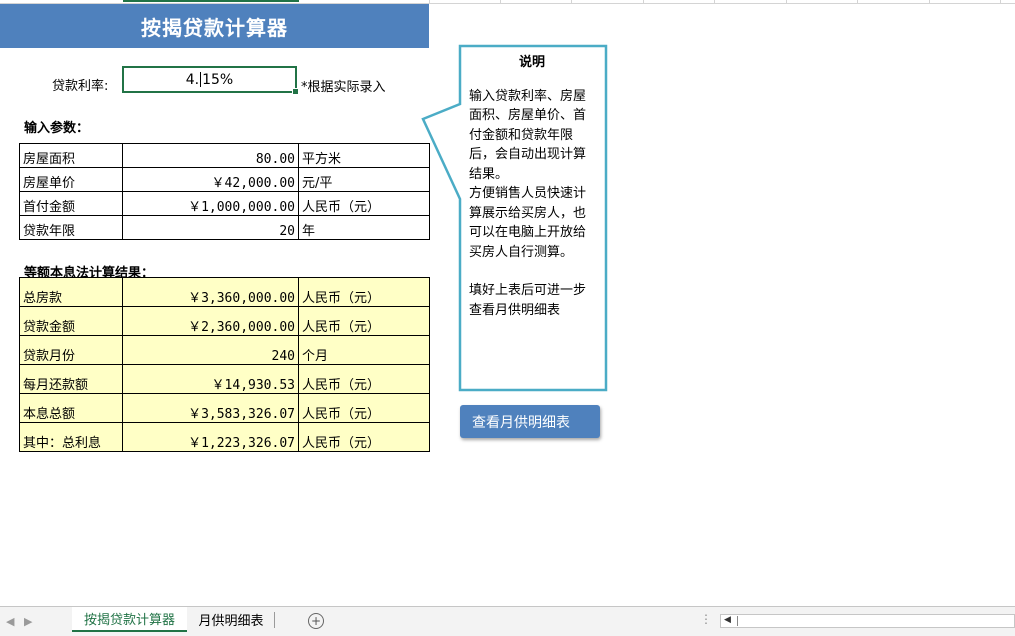  Describe the element at coordinates (528, 300) in the screenshot. I see `callout-footer: 填好上表后可进一步查看月供明细表` at that location.